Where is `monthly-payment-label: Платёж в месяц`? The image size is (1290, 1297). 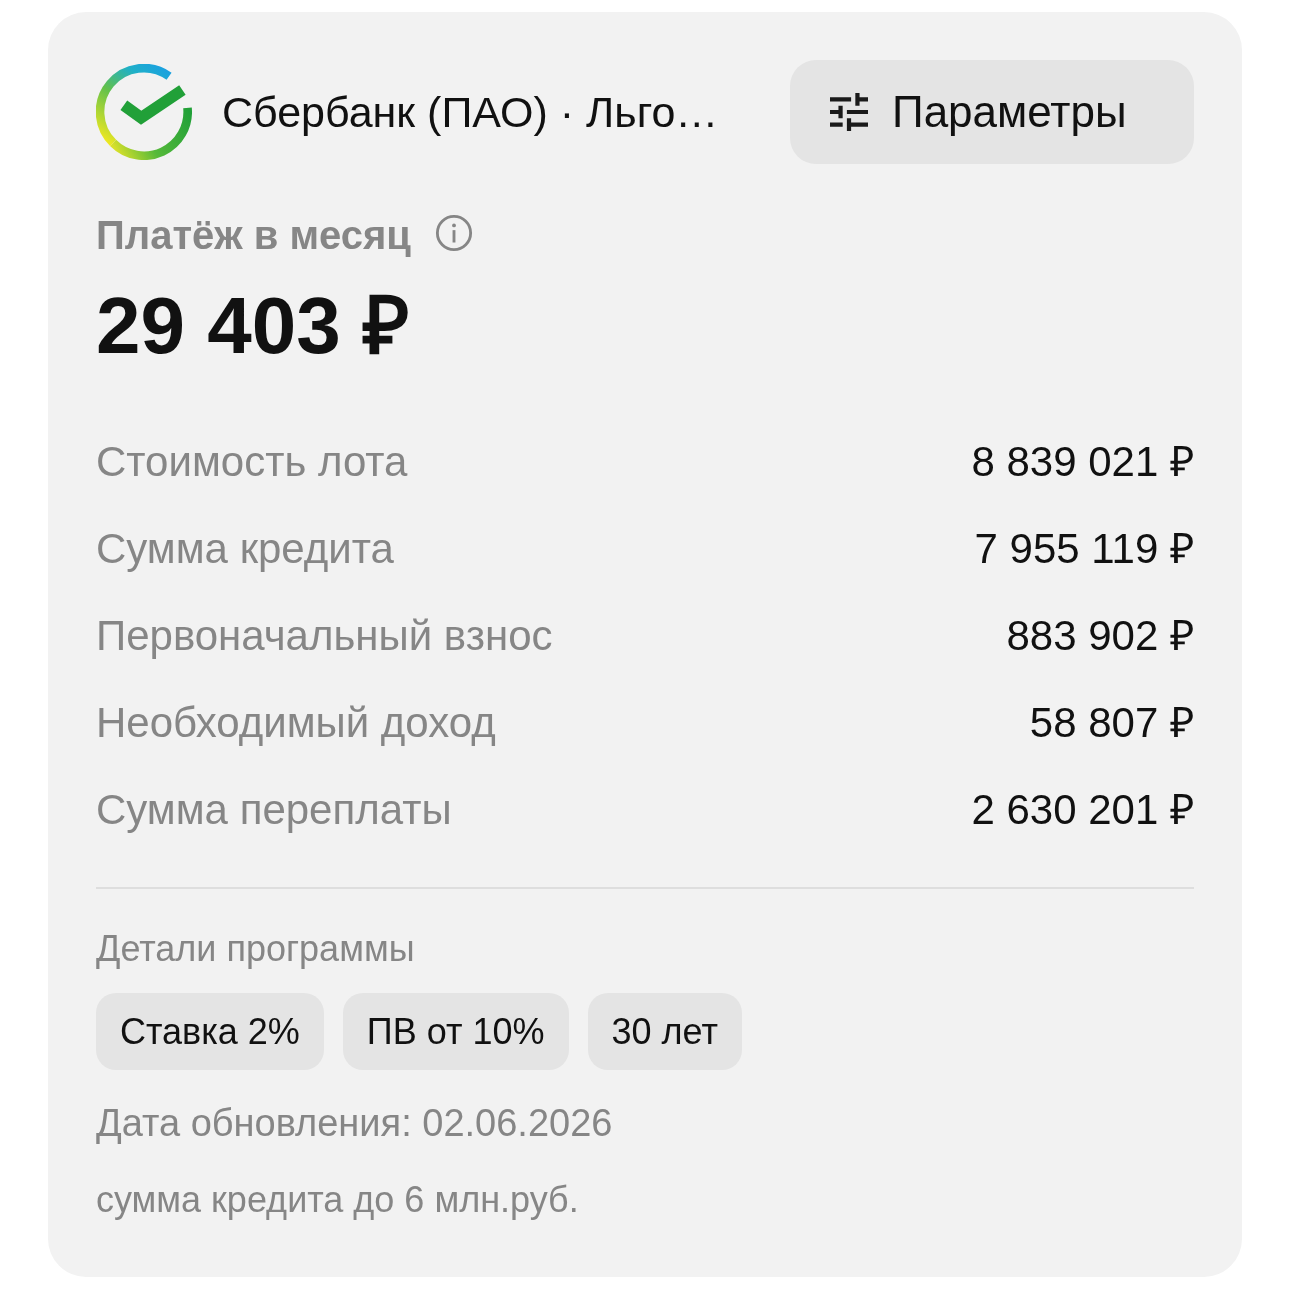
monthly-payment-label: Платёж в месяц is located at coordinates (253, 235).